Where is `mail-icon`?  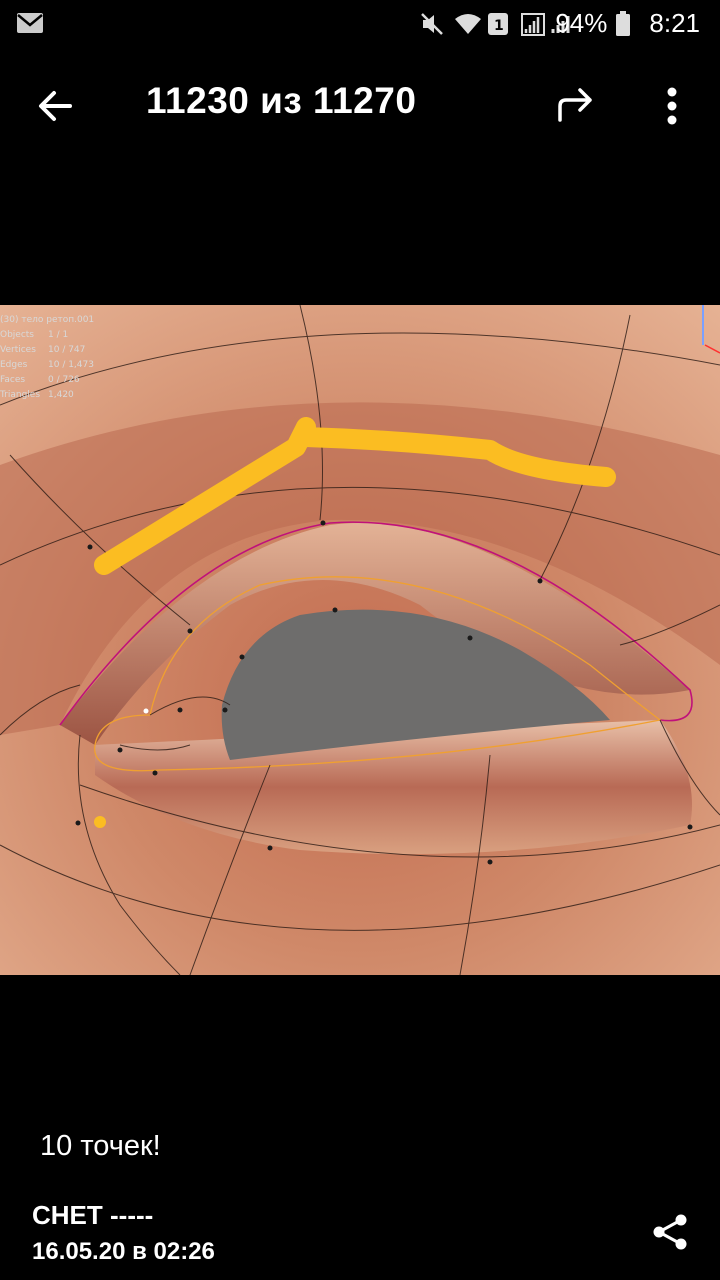 mail-icon is located at coordinates (30, 25).